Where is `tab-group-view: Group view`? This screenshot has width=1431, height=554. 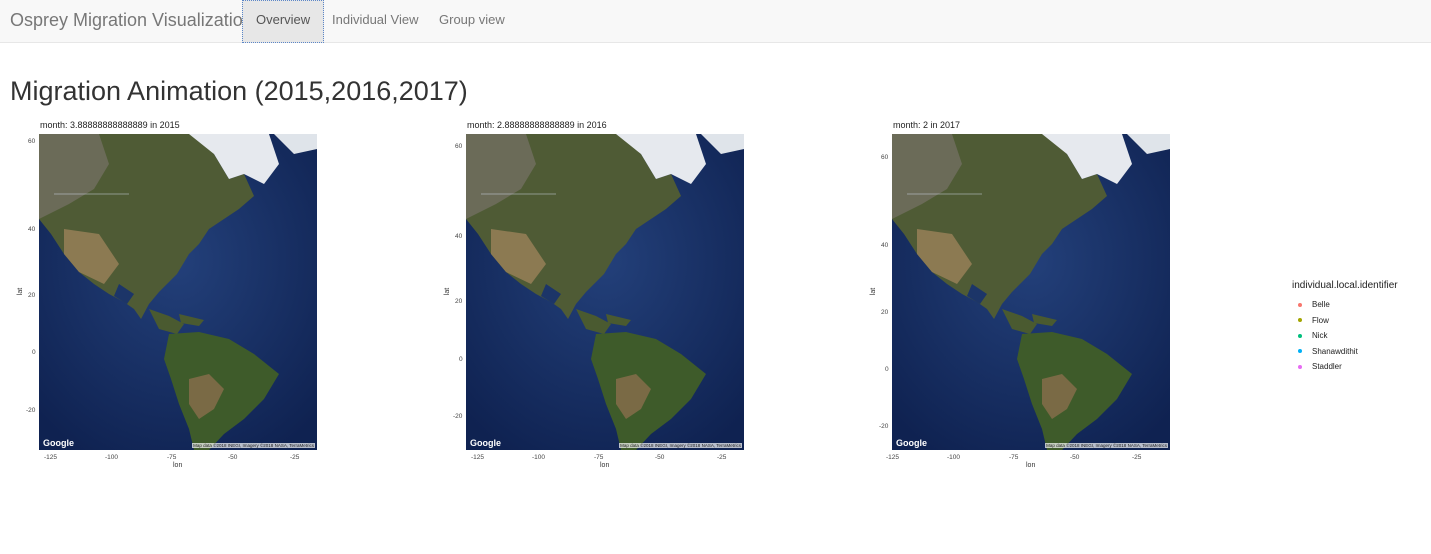
tab-group-view: Group view is located at coordinates (472, 21).